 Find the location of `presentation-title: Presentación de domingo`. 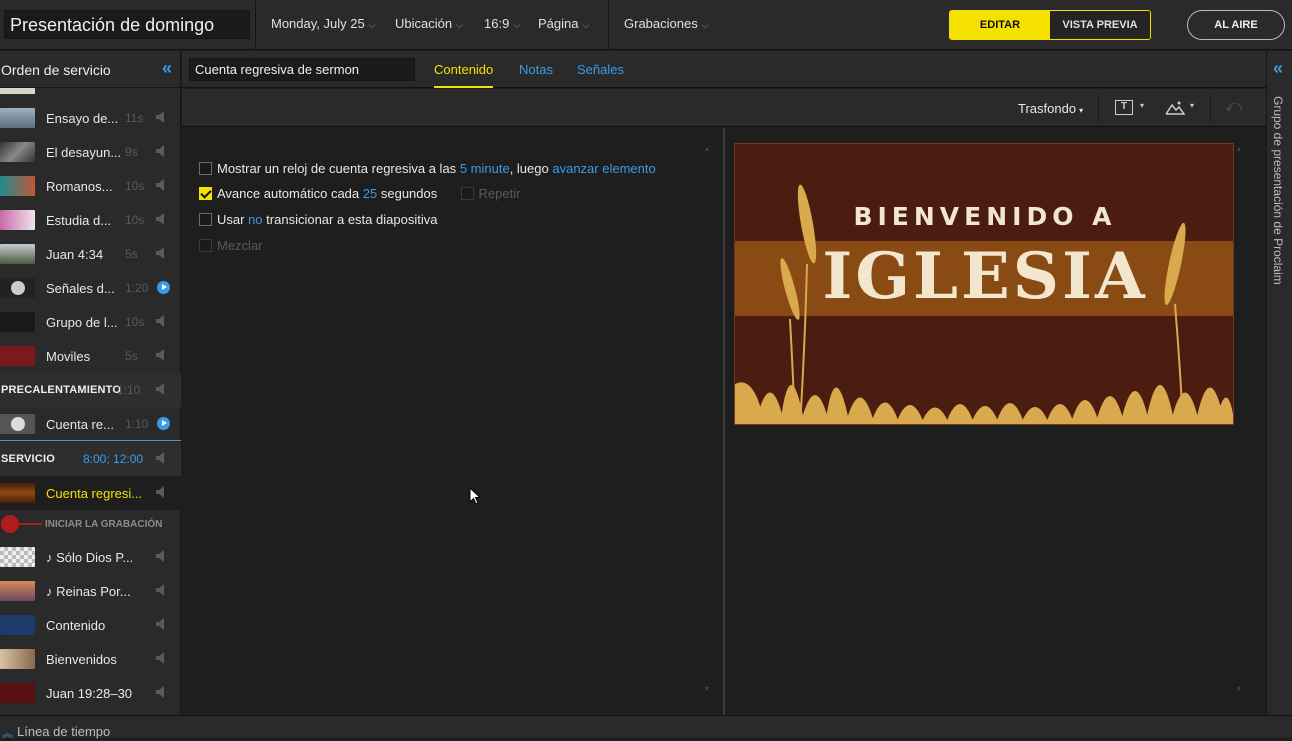

presentation-title: Presentación de domingo is located at coordinates (127, 24).